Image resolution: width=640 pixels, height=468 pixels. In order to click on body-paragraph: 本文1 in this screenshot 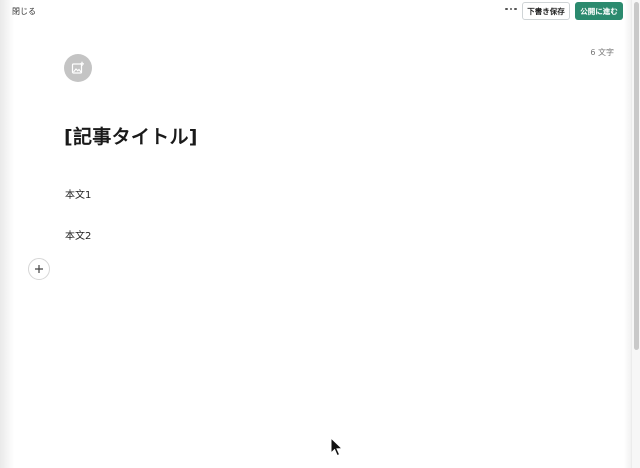, I will do `click(78, 193)`.